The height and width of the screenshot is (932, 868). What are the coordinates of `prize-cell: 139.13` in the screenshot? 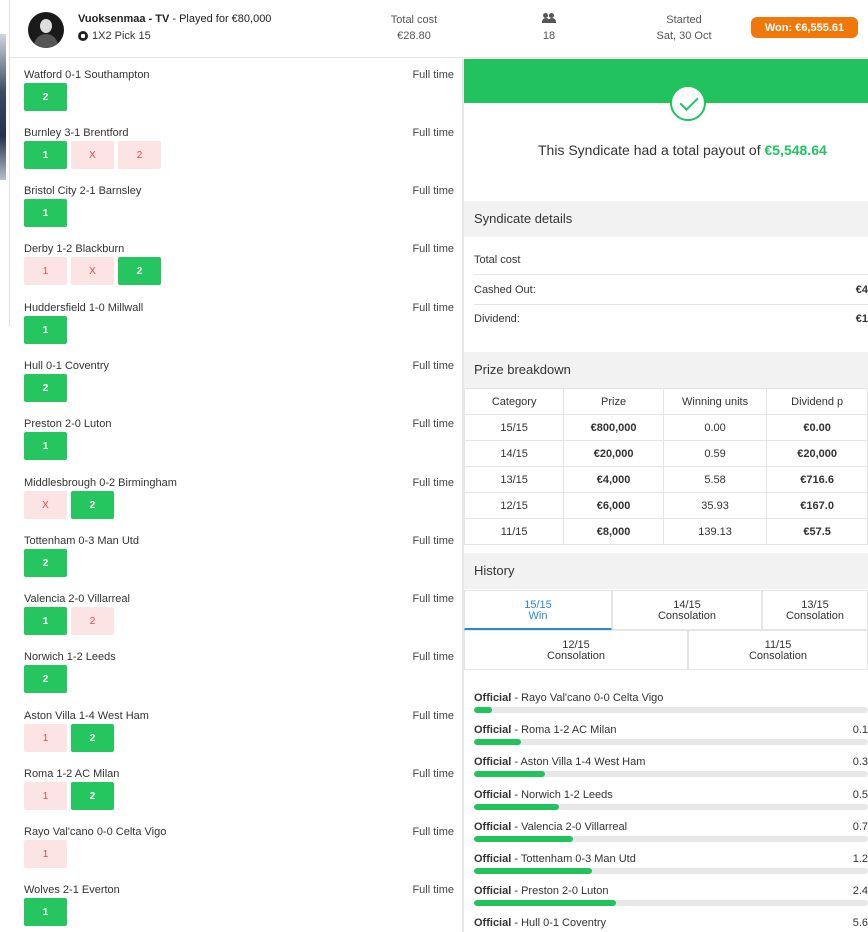 It's located at (715, 531).